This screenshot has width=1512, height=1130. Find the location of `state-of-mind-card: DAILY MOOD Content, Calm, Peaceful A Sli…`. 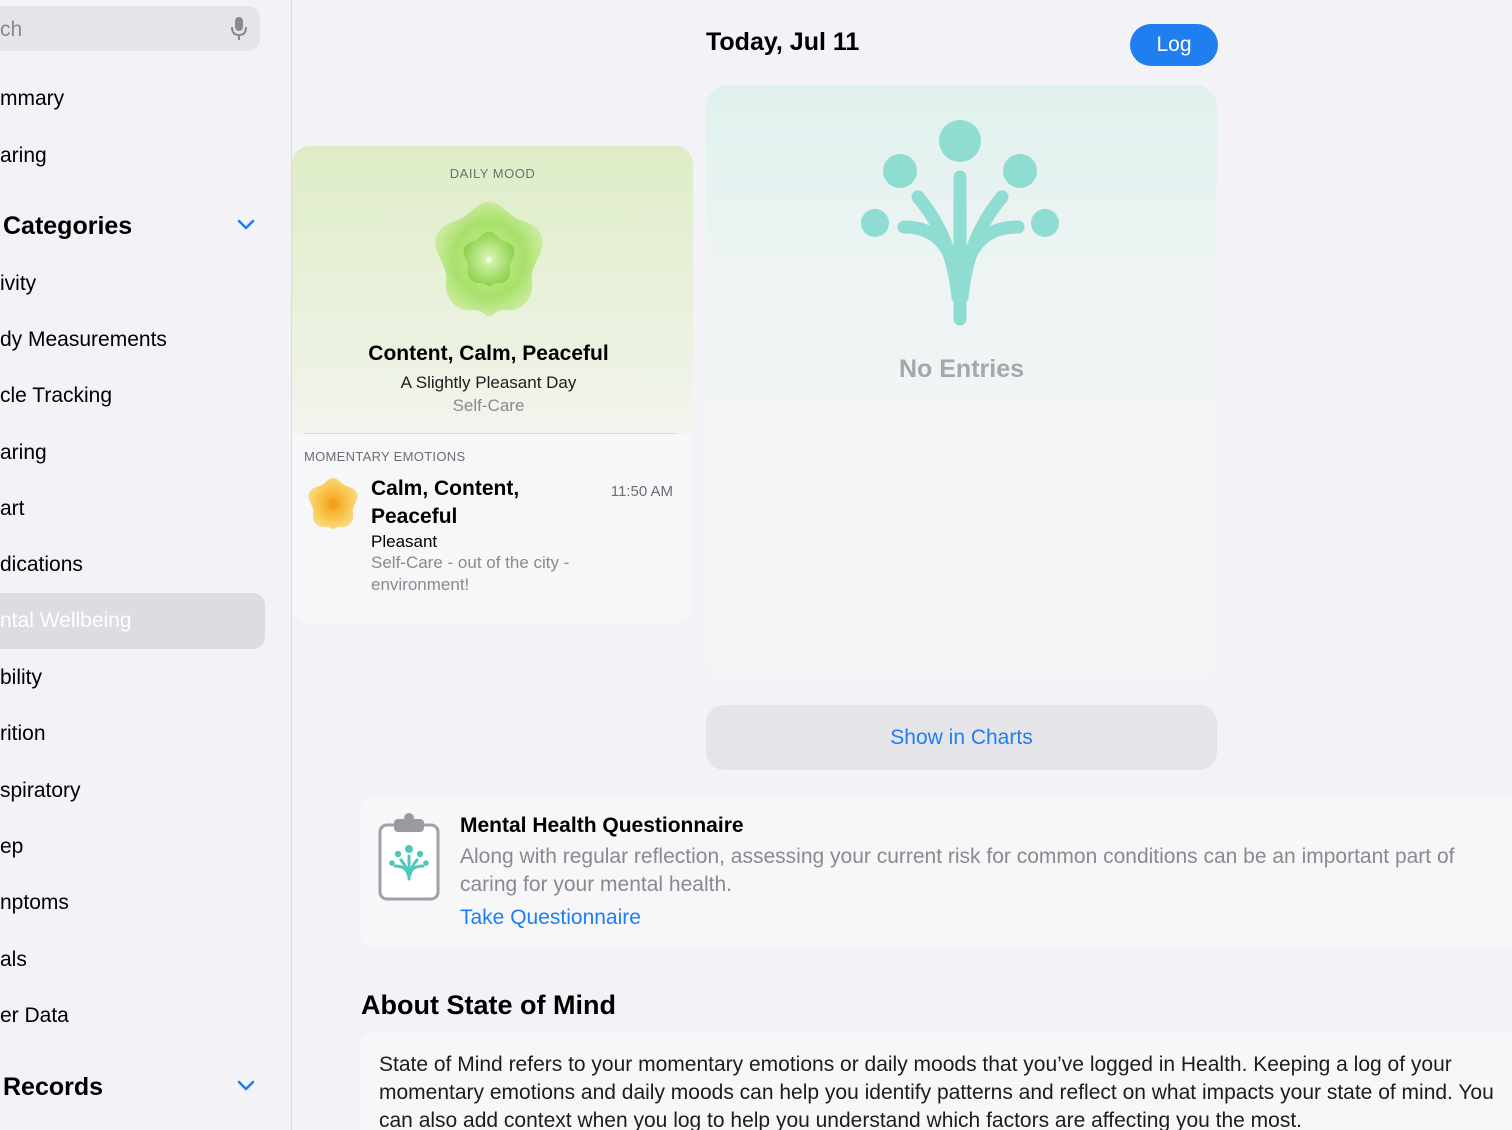

state-of-mind-card: DAILY MOOD Content, Calm, Peaceful A Sli… is located at coordinates (492, 385).